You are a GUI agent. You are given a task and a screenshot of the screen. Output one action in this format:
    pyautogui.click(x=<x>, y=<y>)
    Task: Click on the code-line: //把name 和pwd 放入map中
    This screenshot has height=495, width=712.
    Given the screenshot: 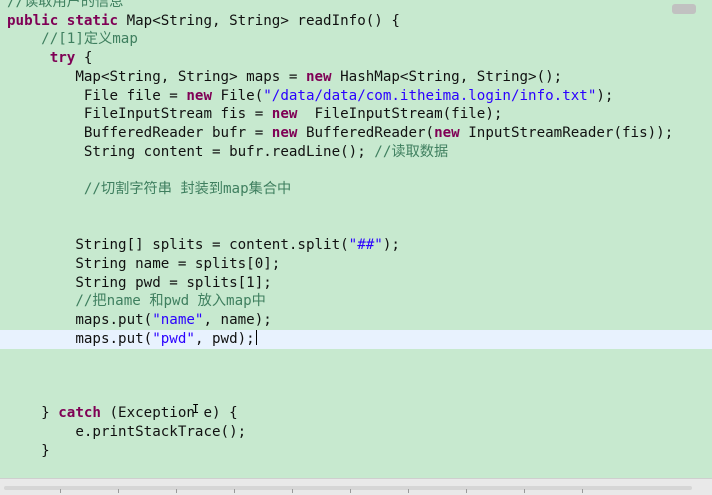 What is the action you would take?
    pyautogui.click(x=356, y=301)
    